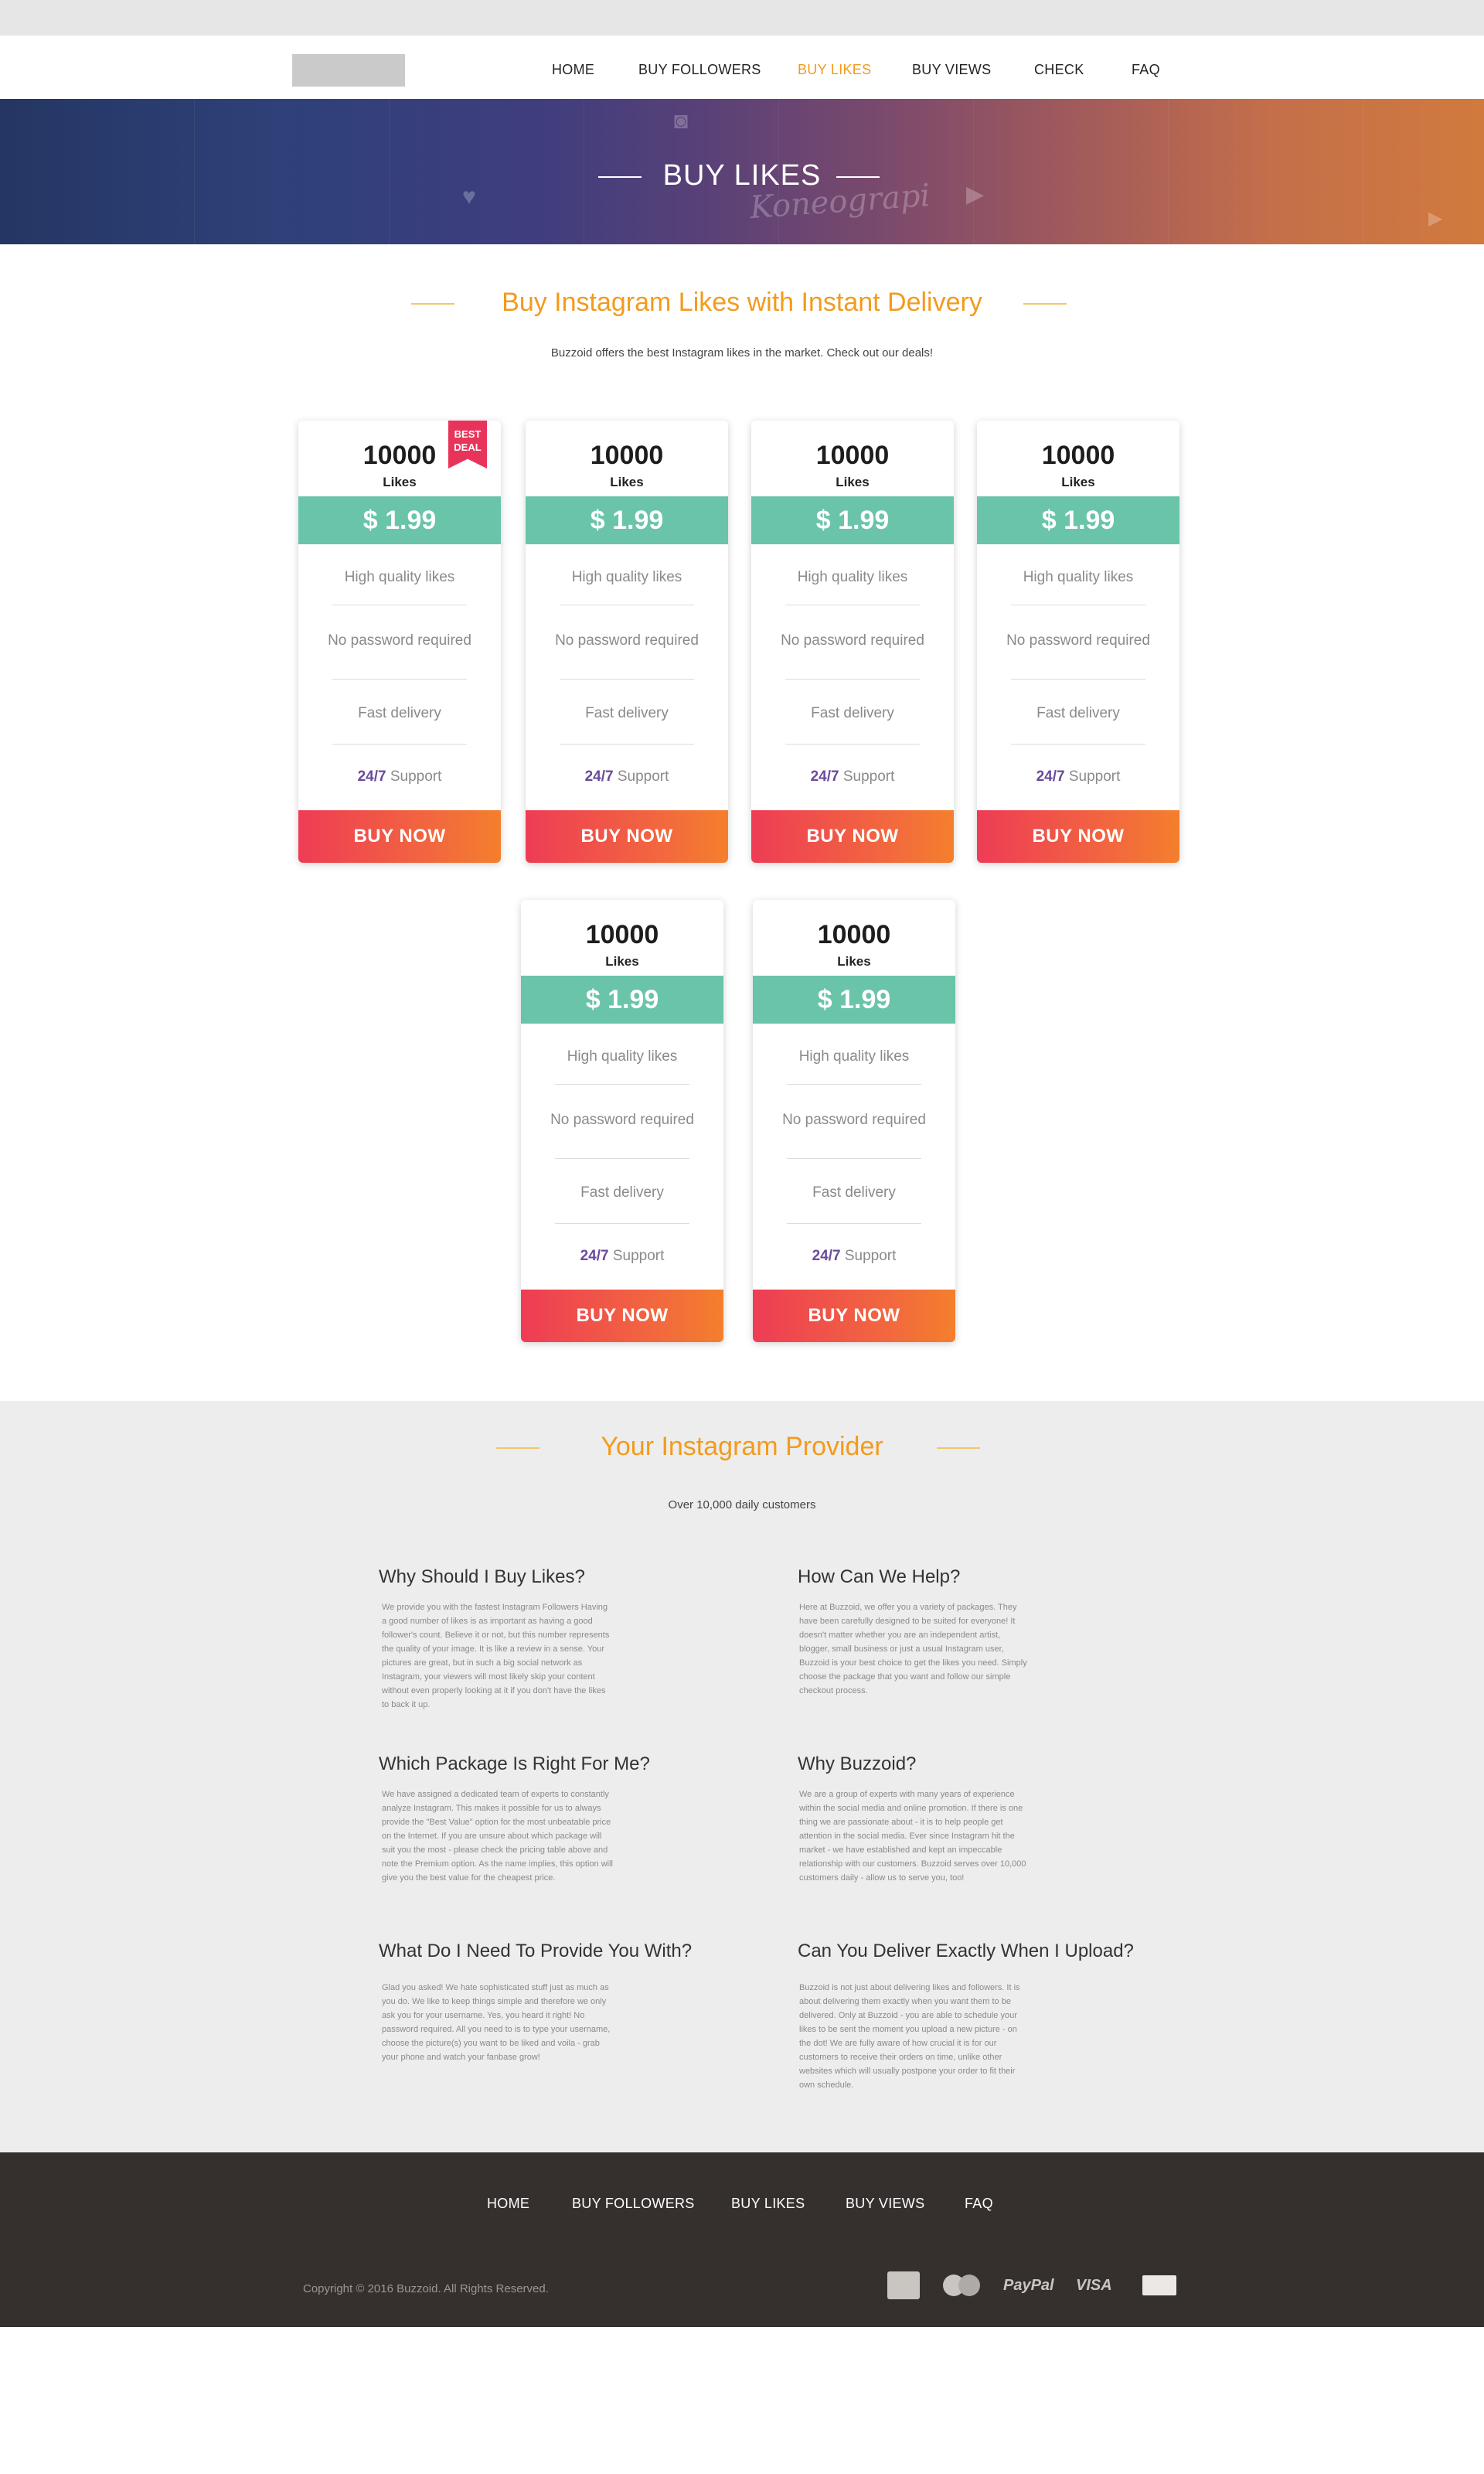  Describe the element at coordinates (1159, 2285) in the screenshot. I see `discover-icon` at that location.